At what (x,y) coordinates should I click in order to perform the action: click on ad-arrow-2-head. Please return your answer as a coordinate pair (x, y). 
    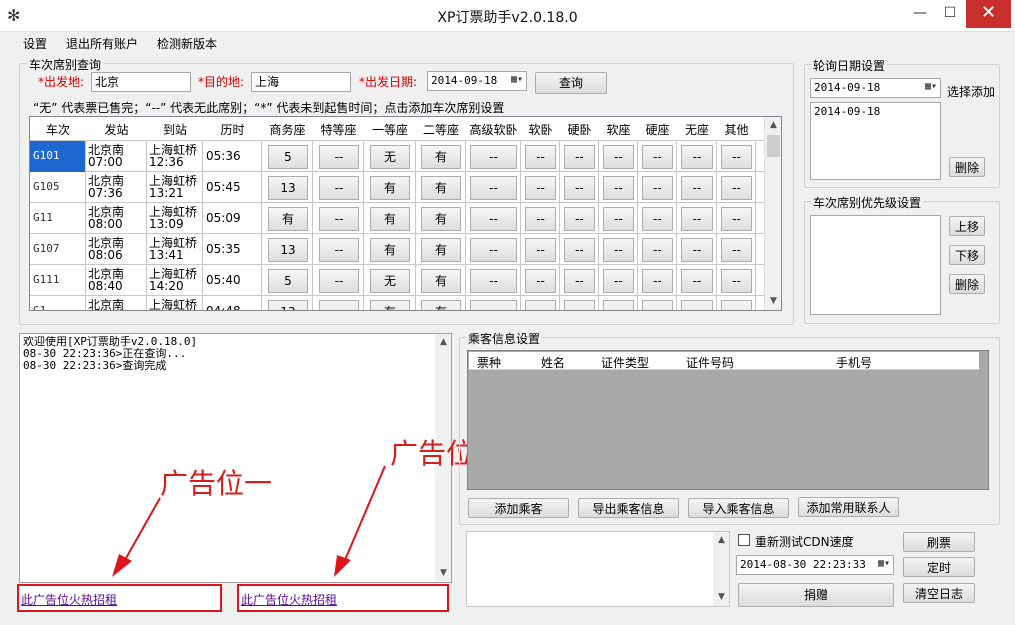
    Looking at the image, I should click on (342, 566).